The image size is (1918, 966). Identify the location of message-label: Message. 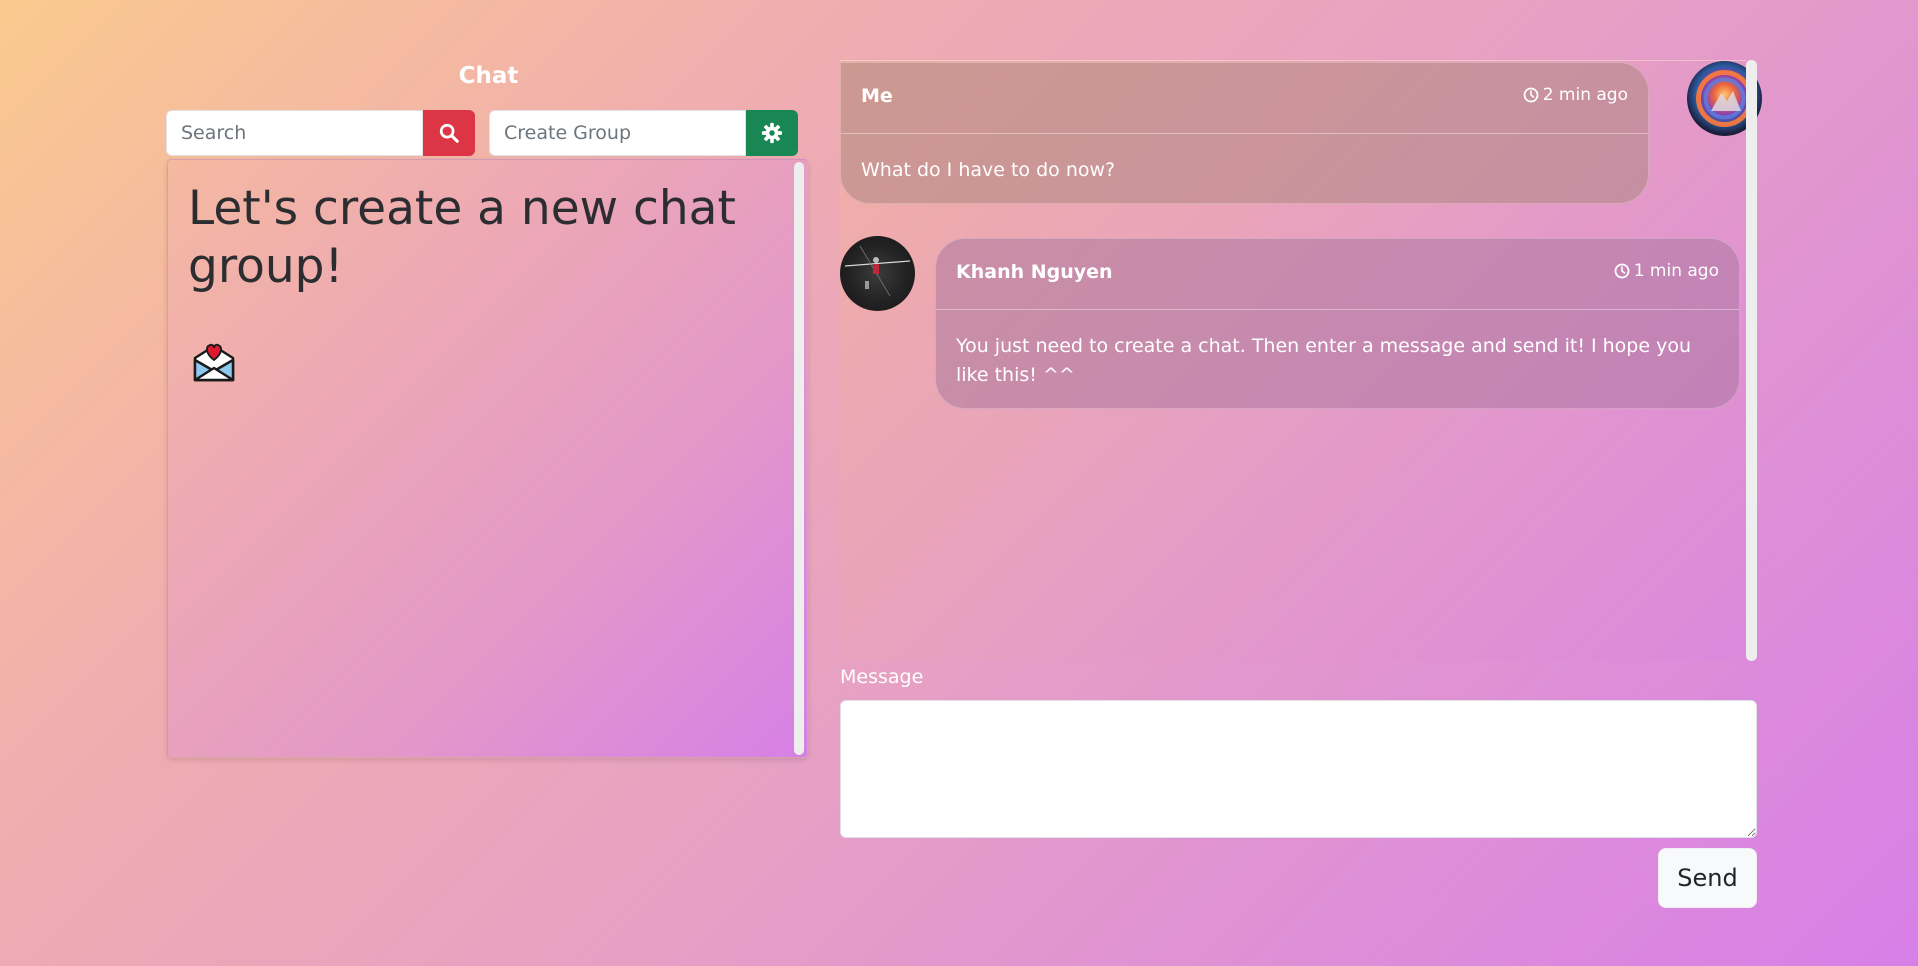
(882, 677).